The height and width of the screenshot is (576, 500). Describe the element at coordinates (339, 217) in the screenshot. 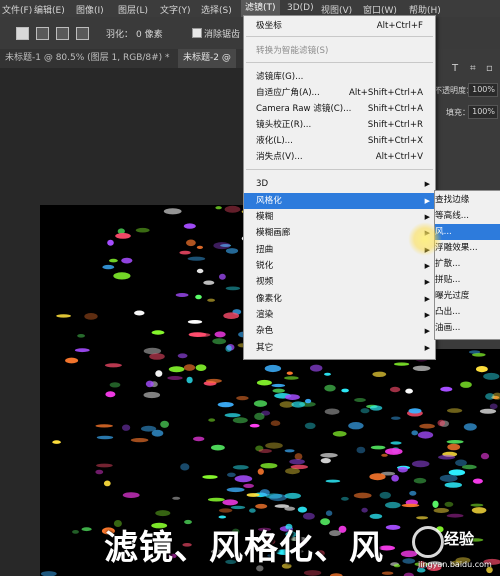

I see `menu-item-blur: 模糊 ▶` at that location.